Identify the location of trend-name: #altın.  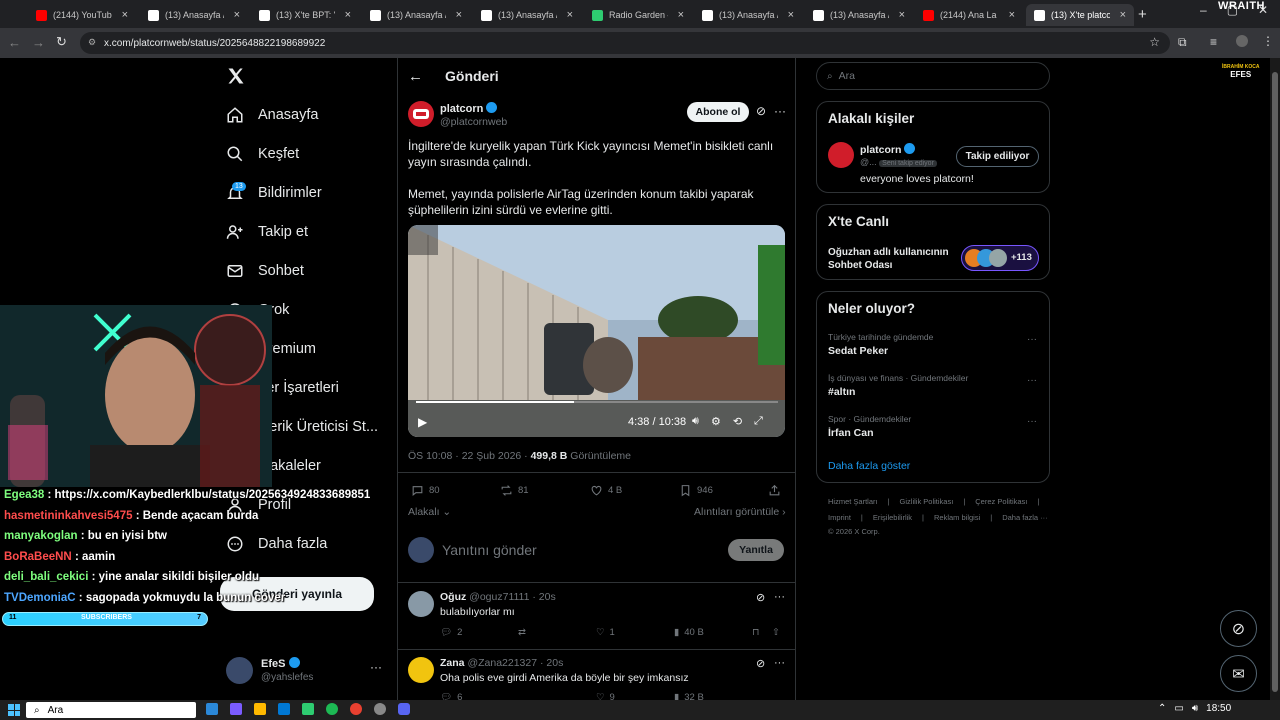
(841, 392).